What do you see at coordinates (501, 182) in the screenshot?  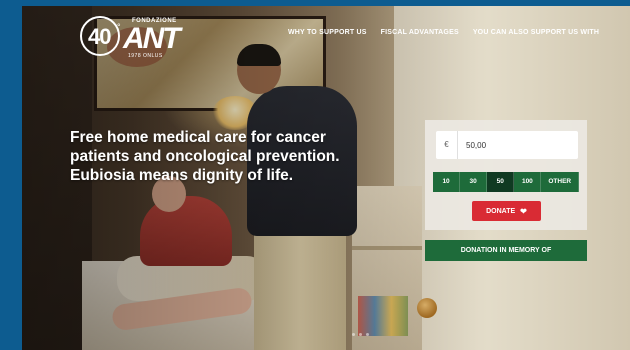 I see `amount-option-50: 50` at bounding box center [501, 182].